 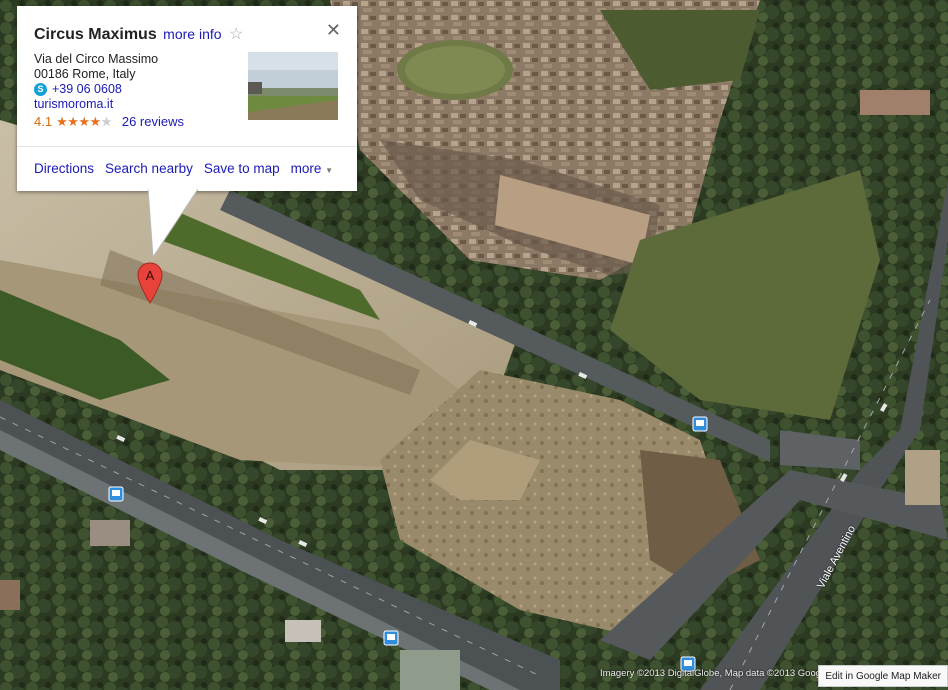 What do you see at coordinates (236, 34) in the screenshot?
I see `favorite-star-icon: ☆` at bounding box center [236, 34].